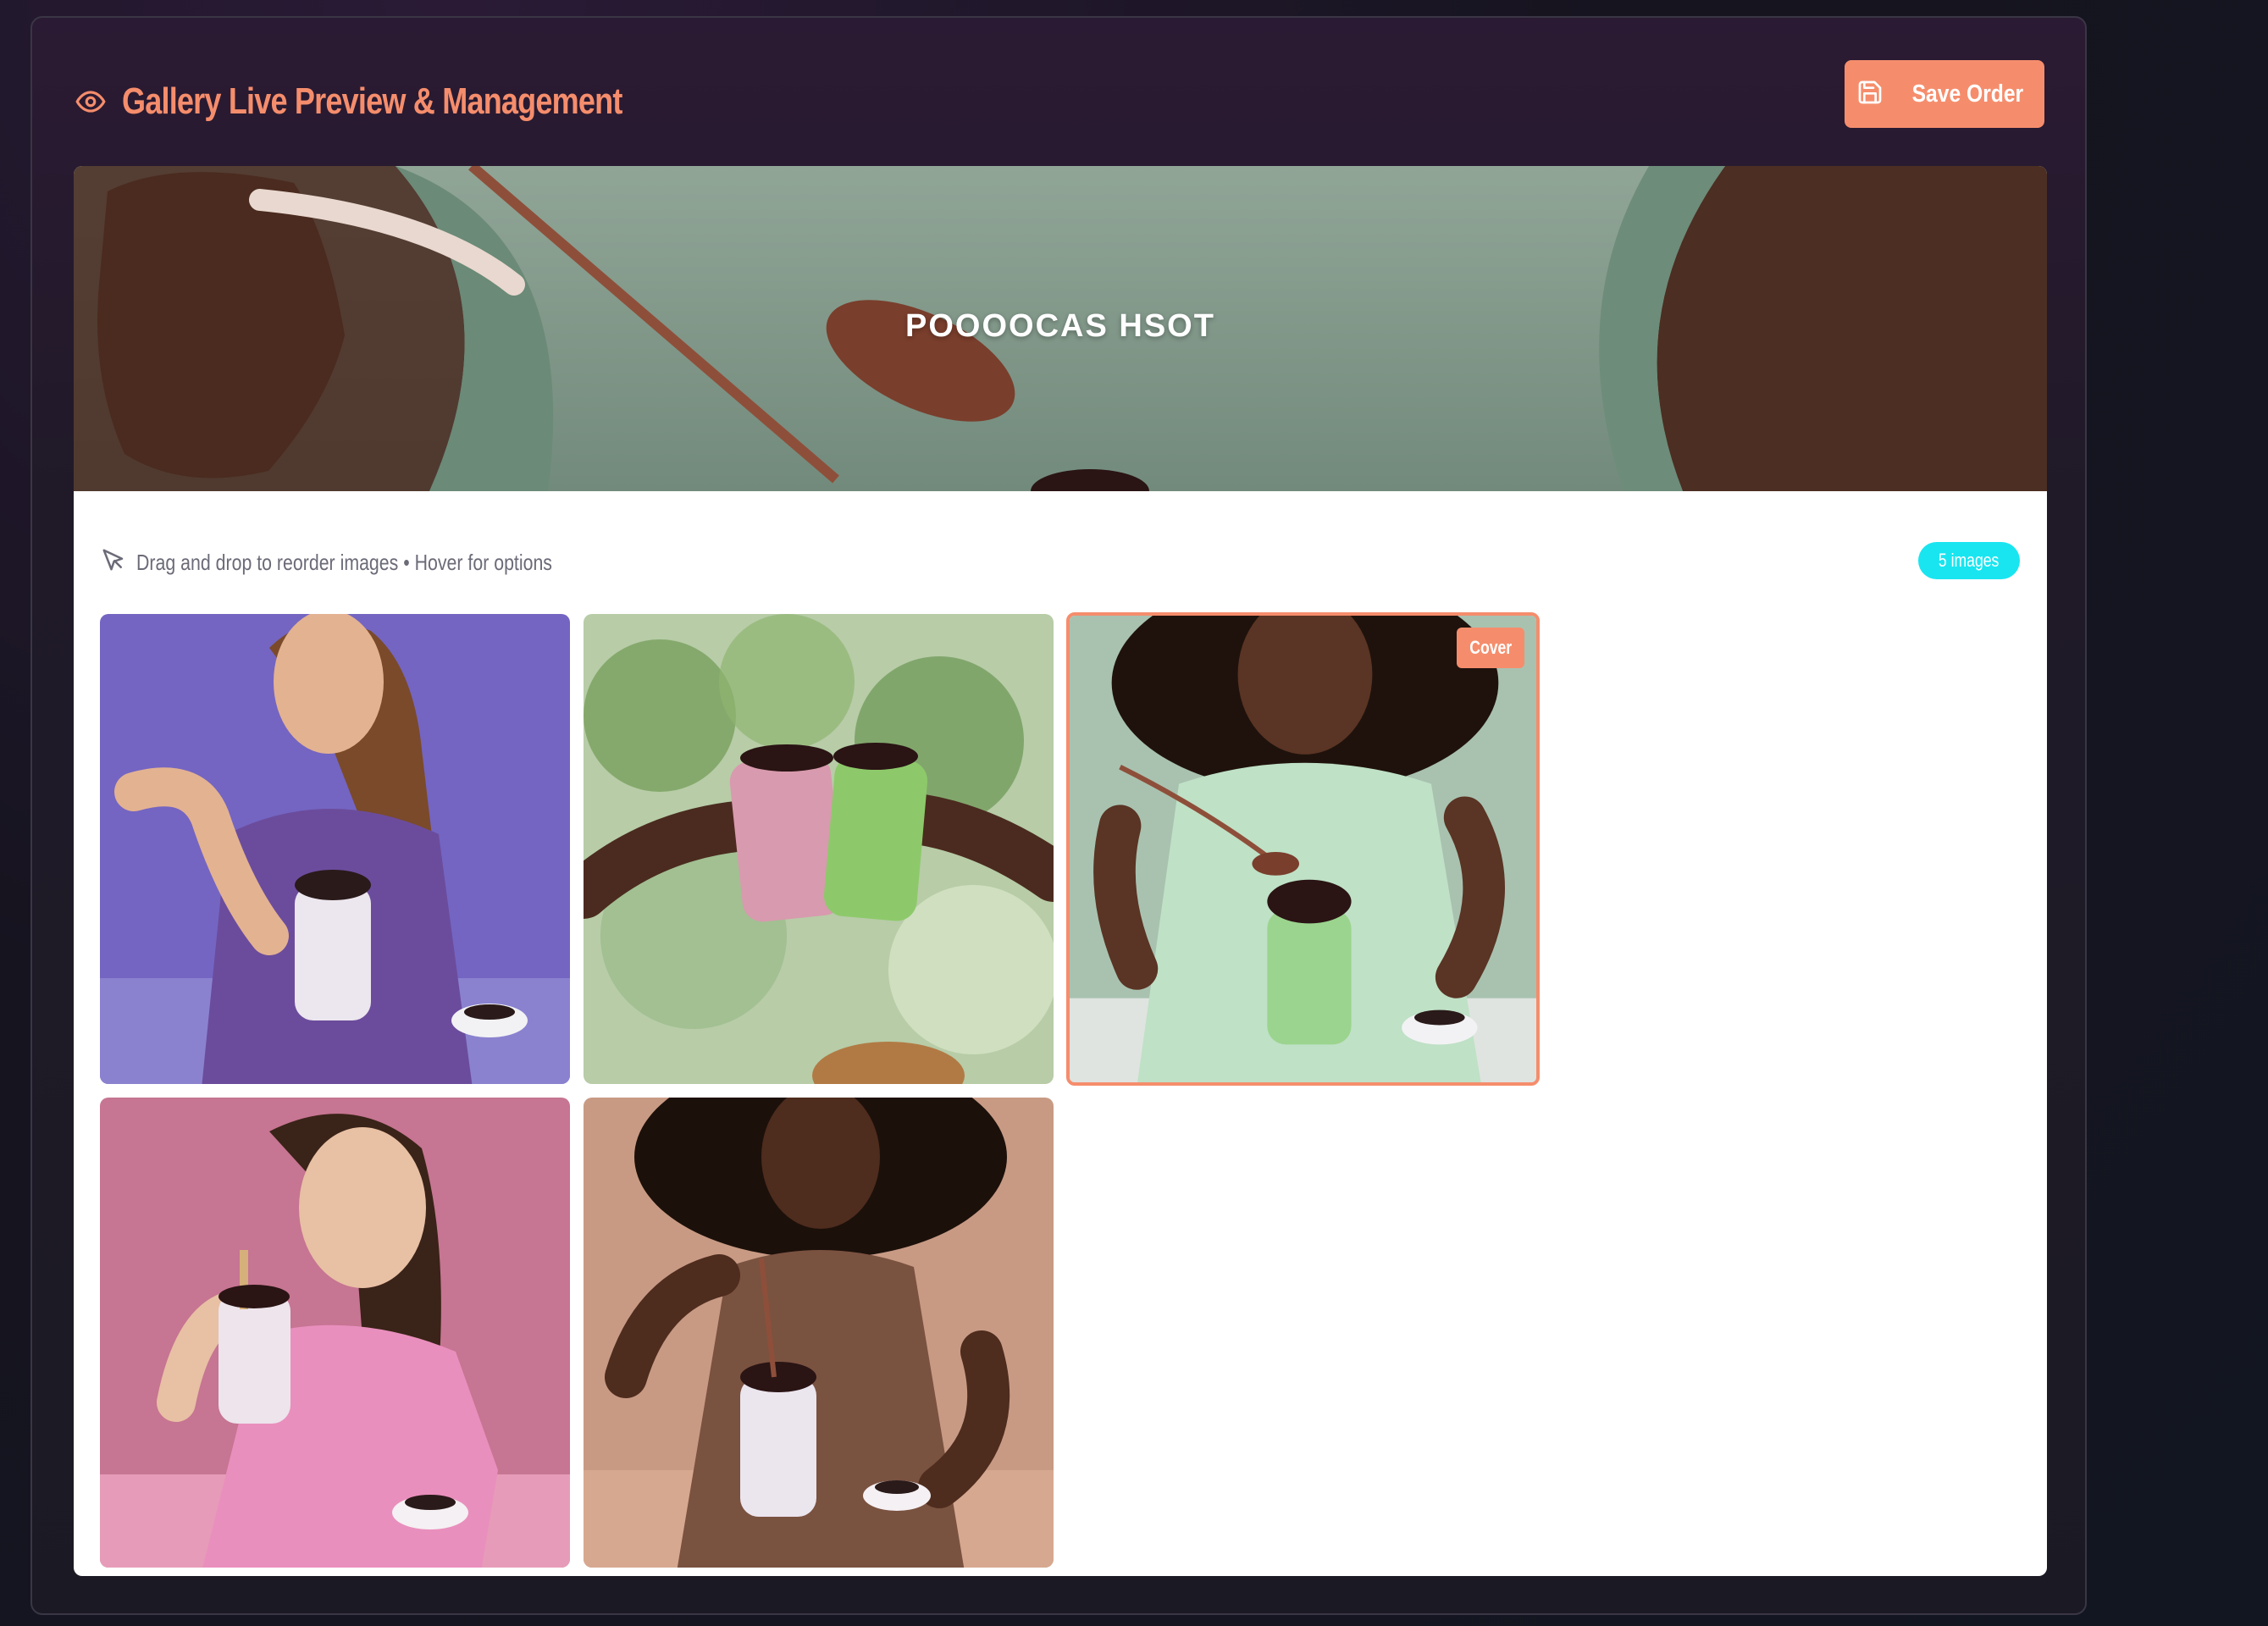 The height and width of the screenshot is (1626, 2268). I want to click on banner-title: POOOOCAS HSOT, so click(1060, 326).